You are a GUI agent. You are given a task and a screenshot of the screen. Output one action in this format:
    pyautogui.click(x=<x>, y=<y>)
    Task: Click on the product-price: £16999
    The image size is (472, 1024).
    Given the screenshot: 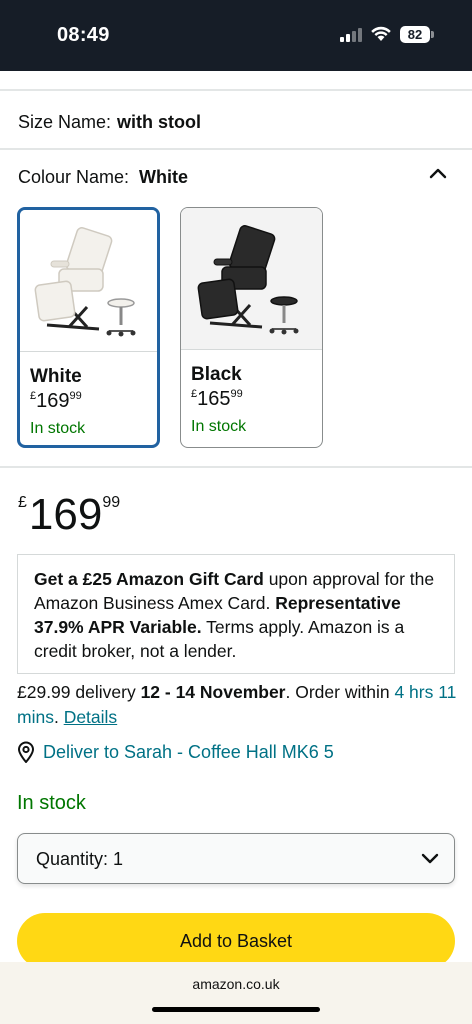 What is the action you would take?
    pyautogui.click(x=69, y=514)
    